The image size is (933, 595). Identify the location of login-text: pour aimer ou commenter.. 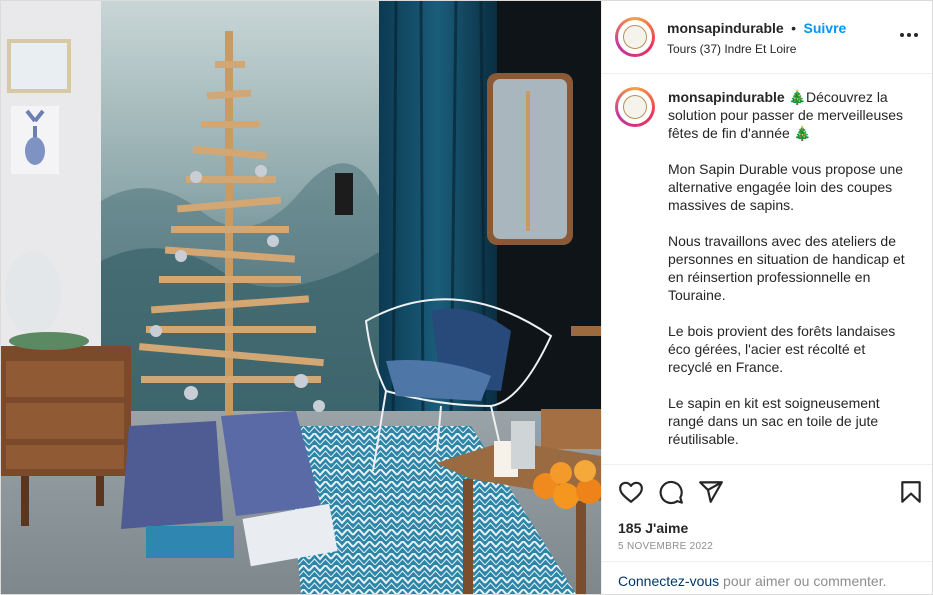
(803, 581).